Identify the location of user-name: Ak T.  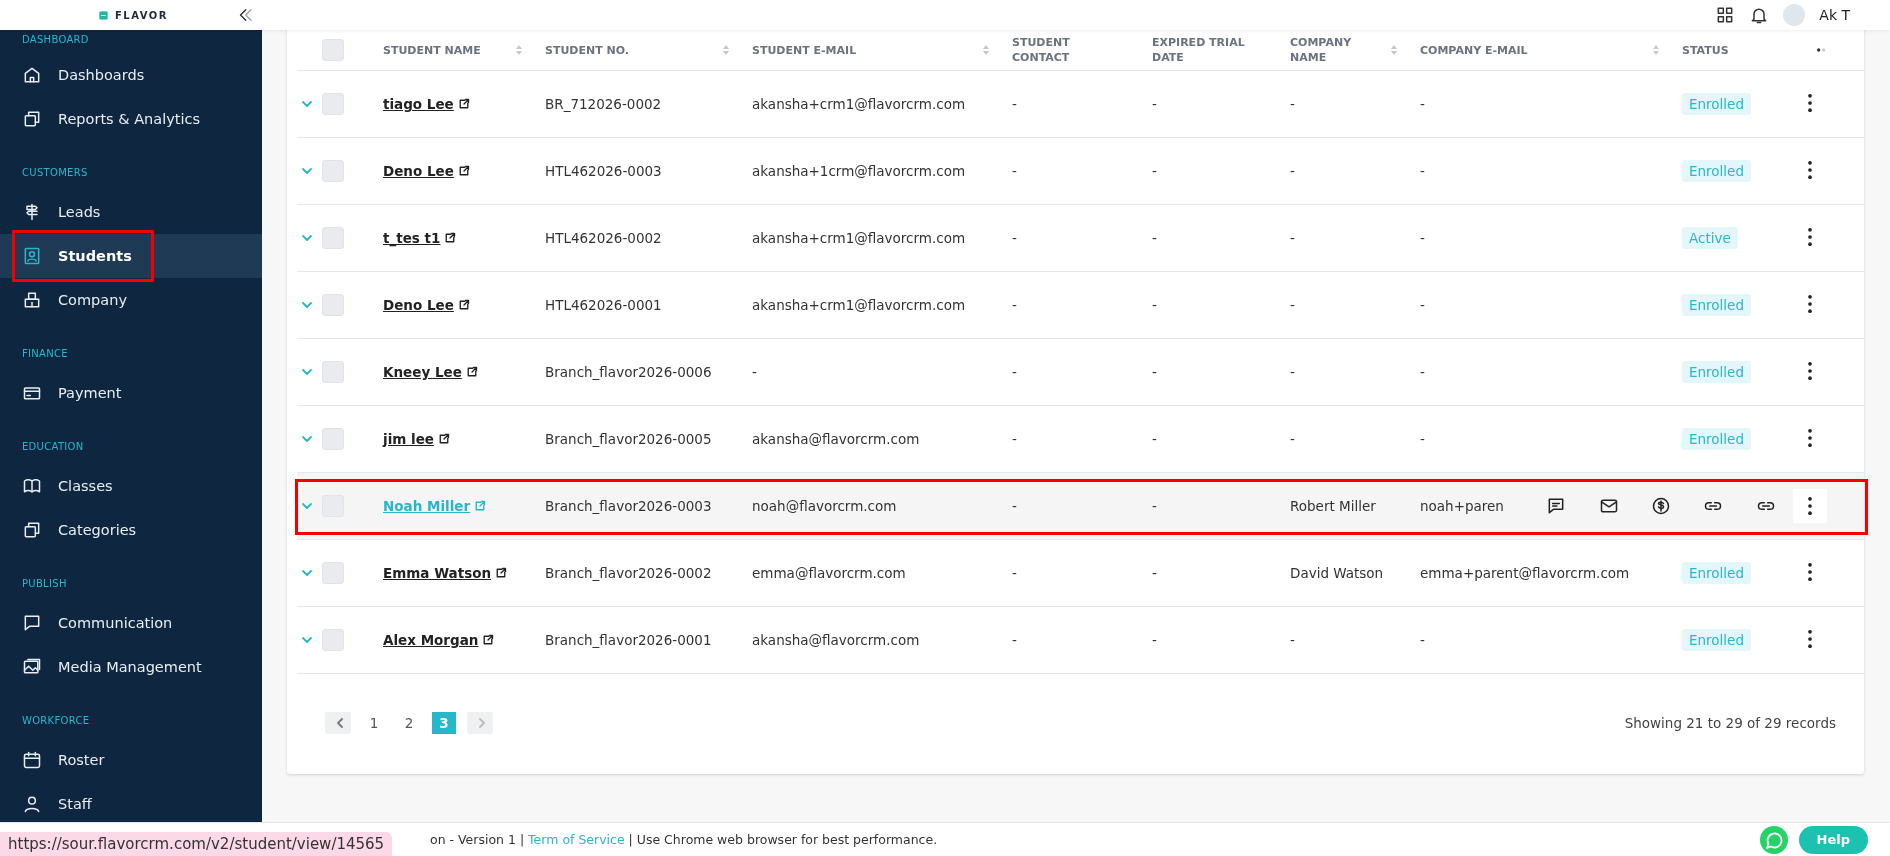
(1834, 15).